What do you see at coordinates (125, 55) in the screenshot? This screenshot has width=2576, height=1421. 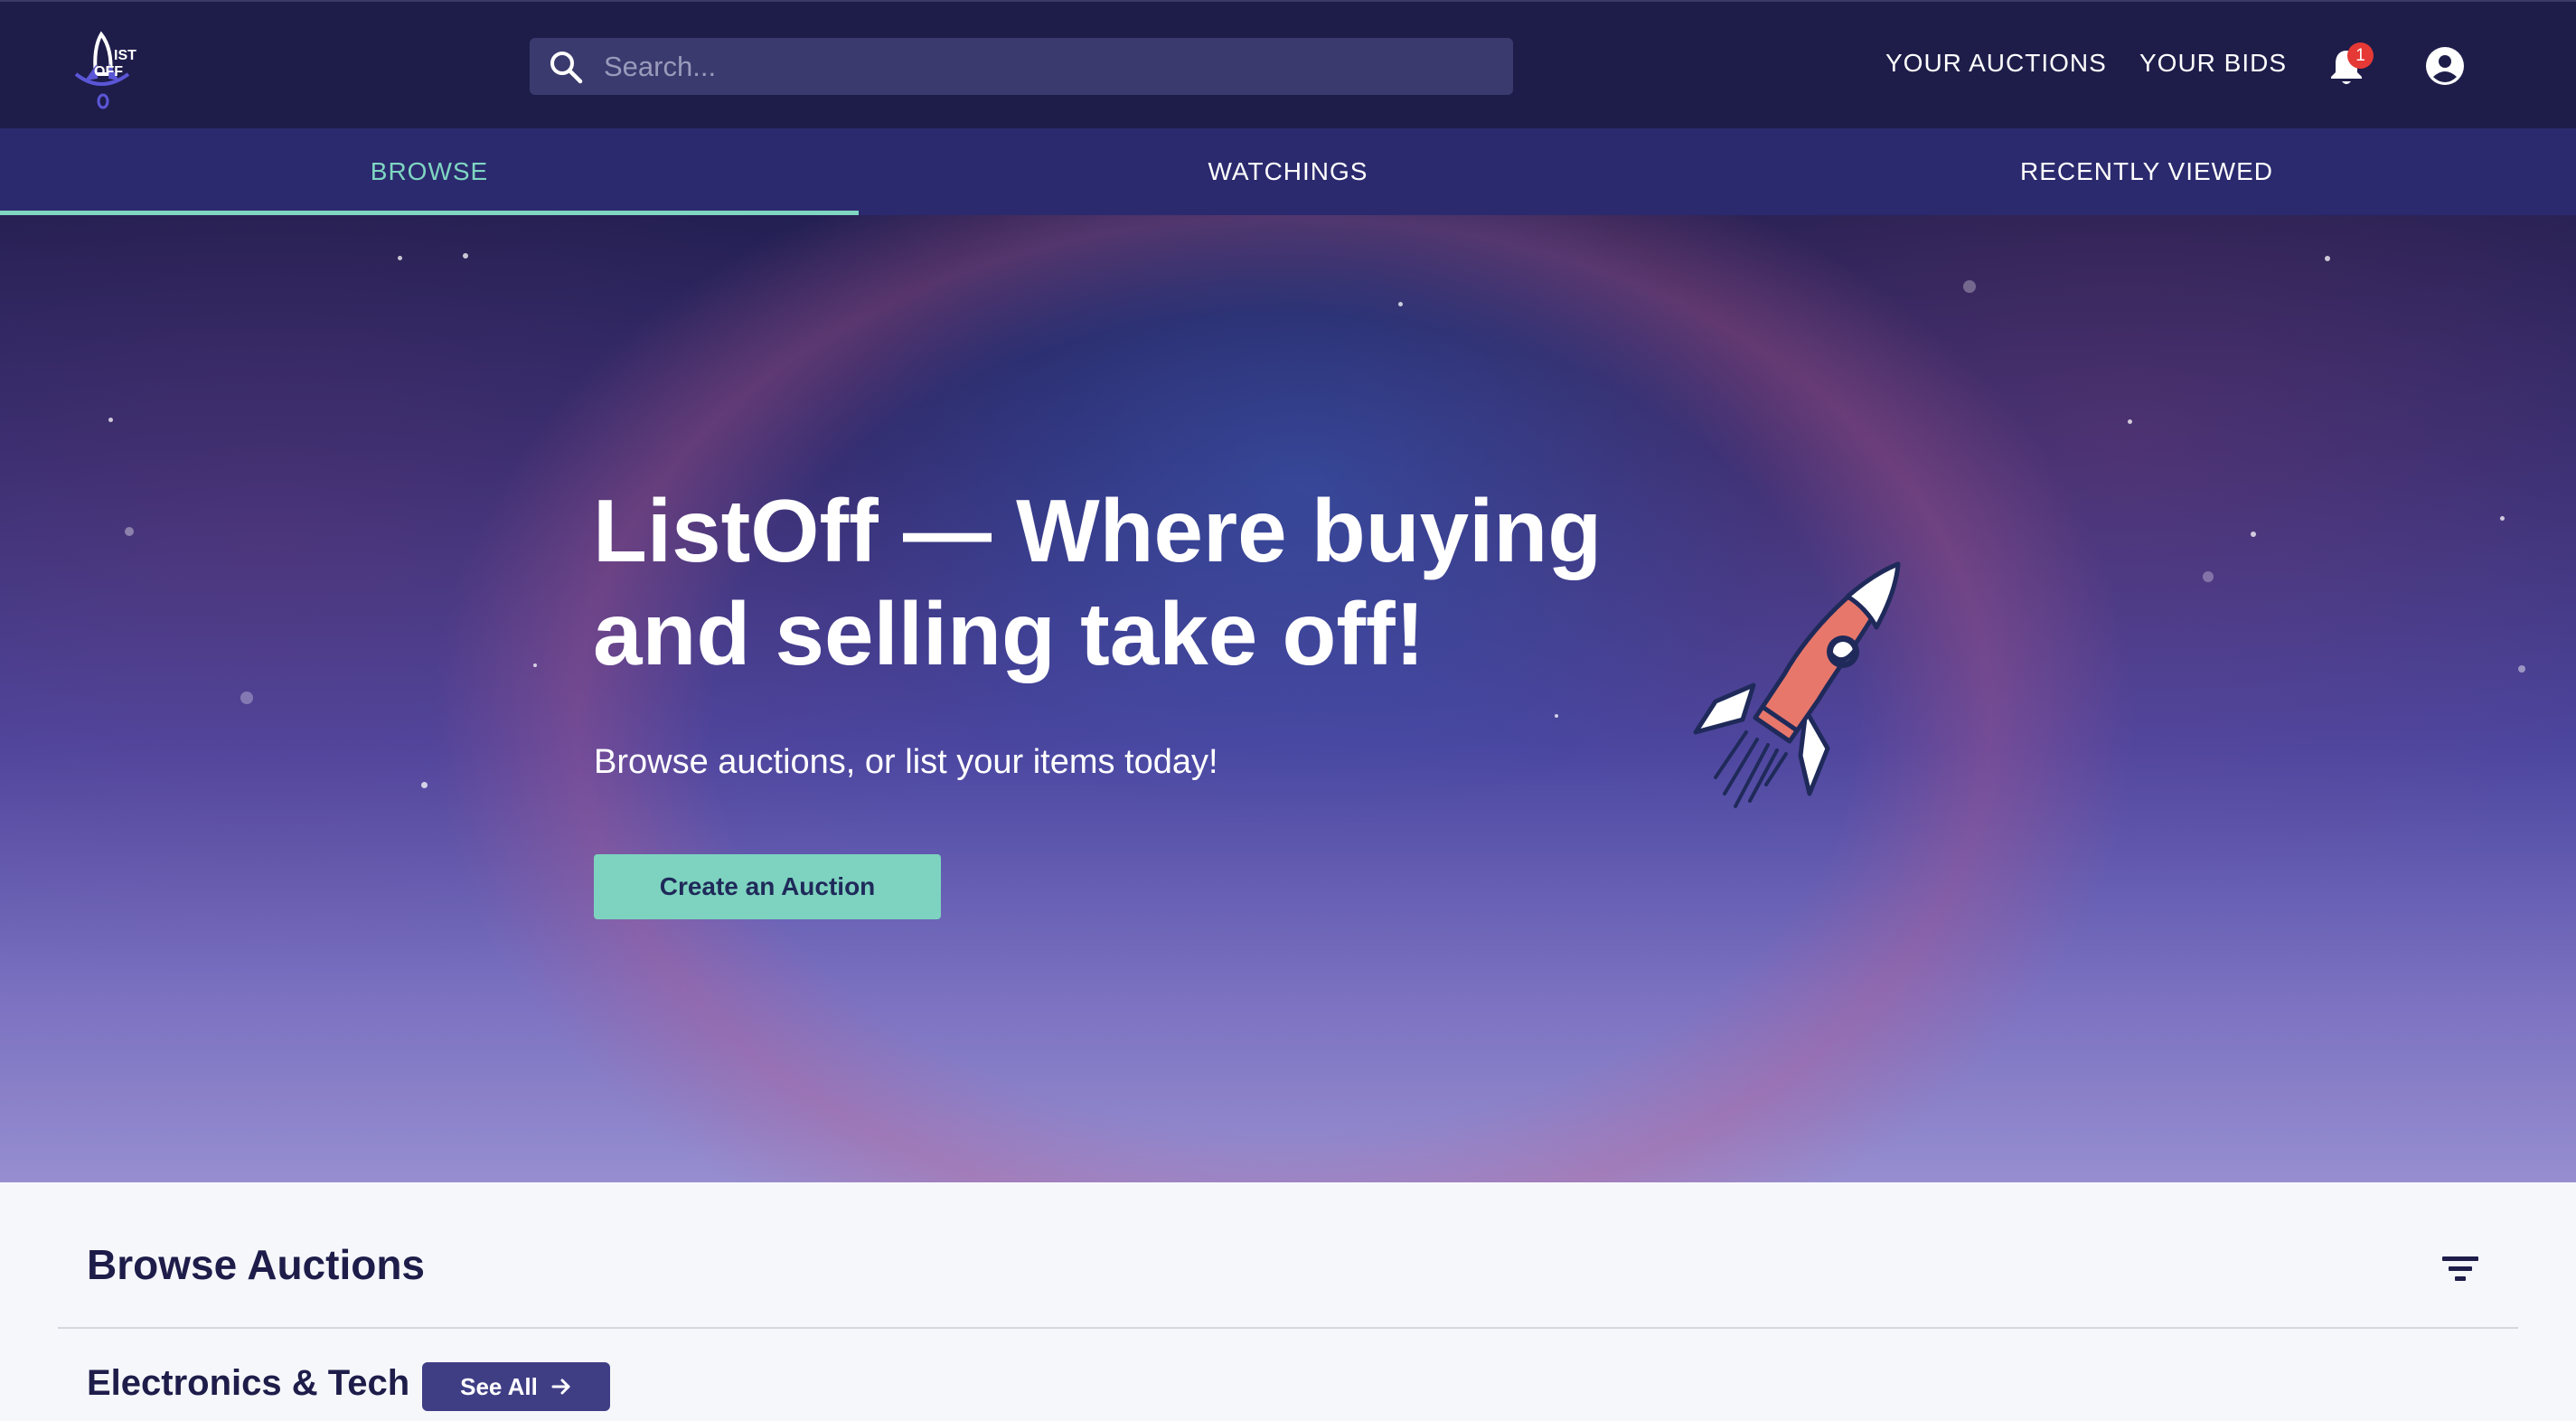 I see `svg-text: IST` at bounding box center [125, 55].